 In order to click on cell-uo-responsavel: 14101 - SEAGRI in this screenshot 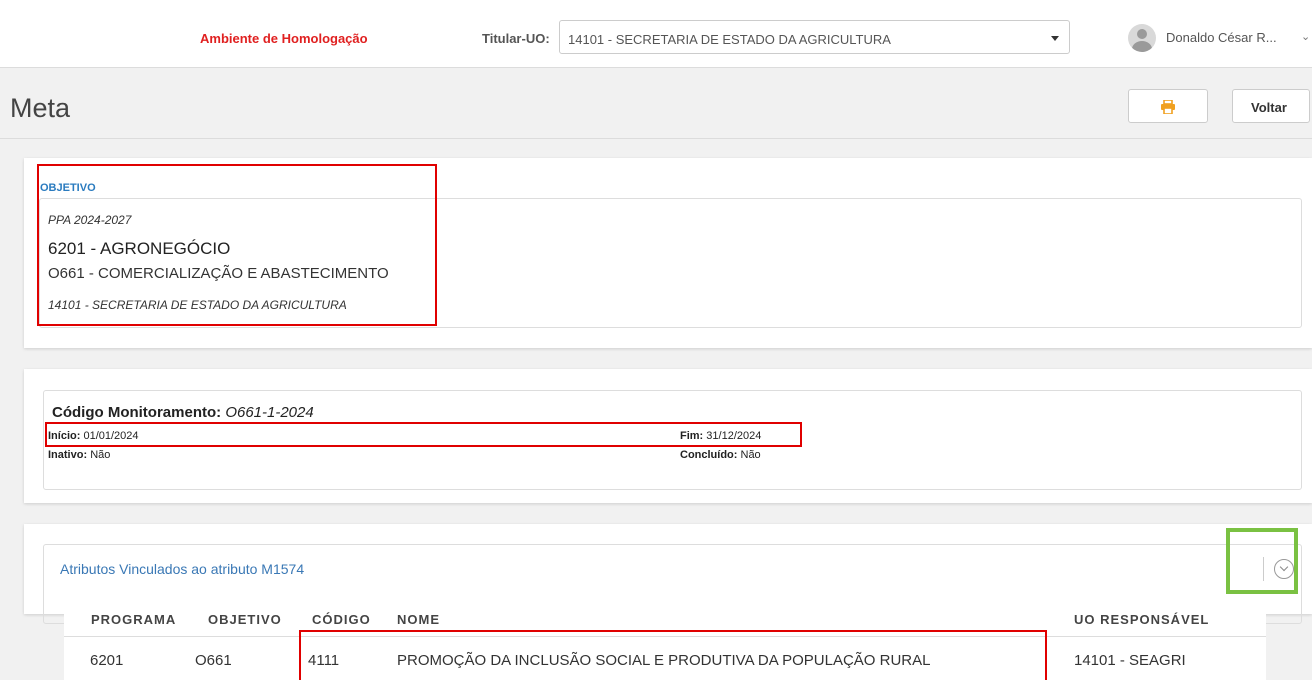, I will do `click(1130, 660)`.